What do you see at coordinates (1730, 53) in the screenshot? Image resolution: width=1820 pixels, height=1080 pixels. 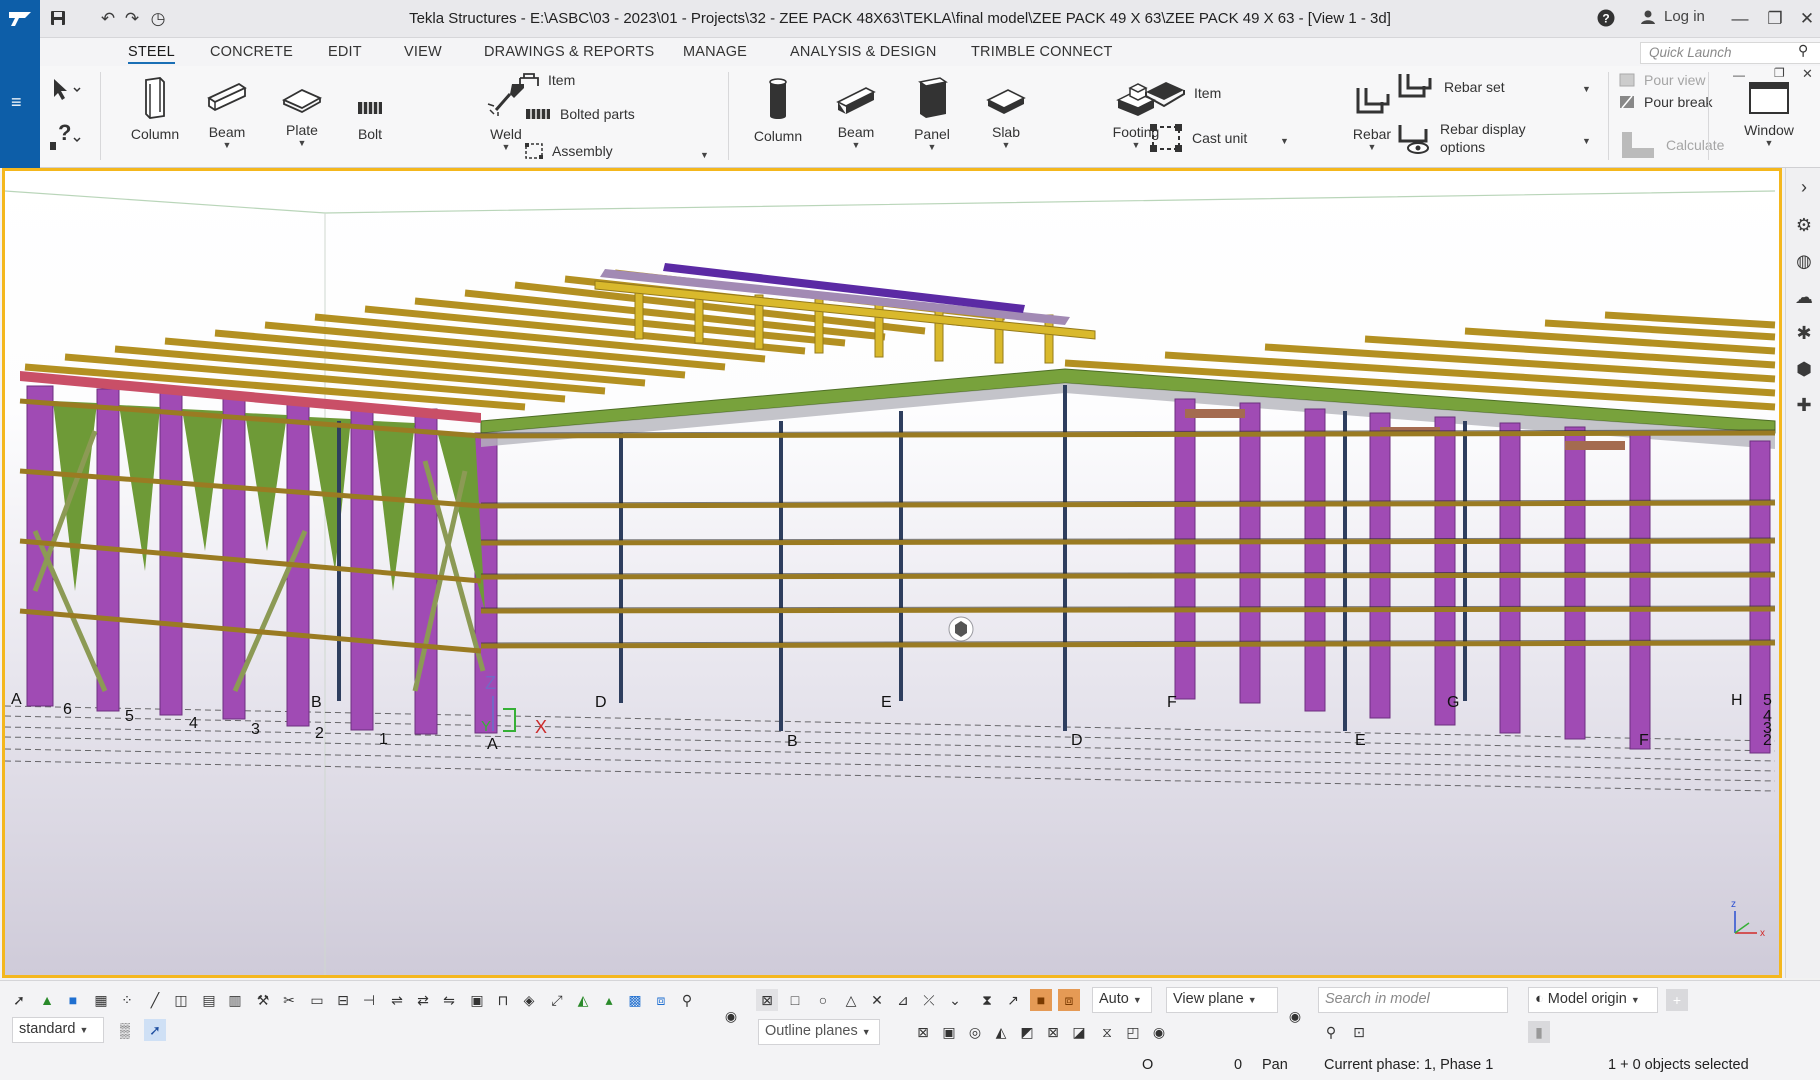 I see `quick-launch-input: Quick Launch` at bounding box center [1730, 53].